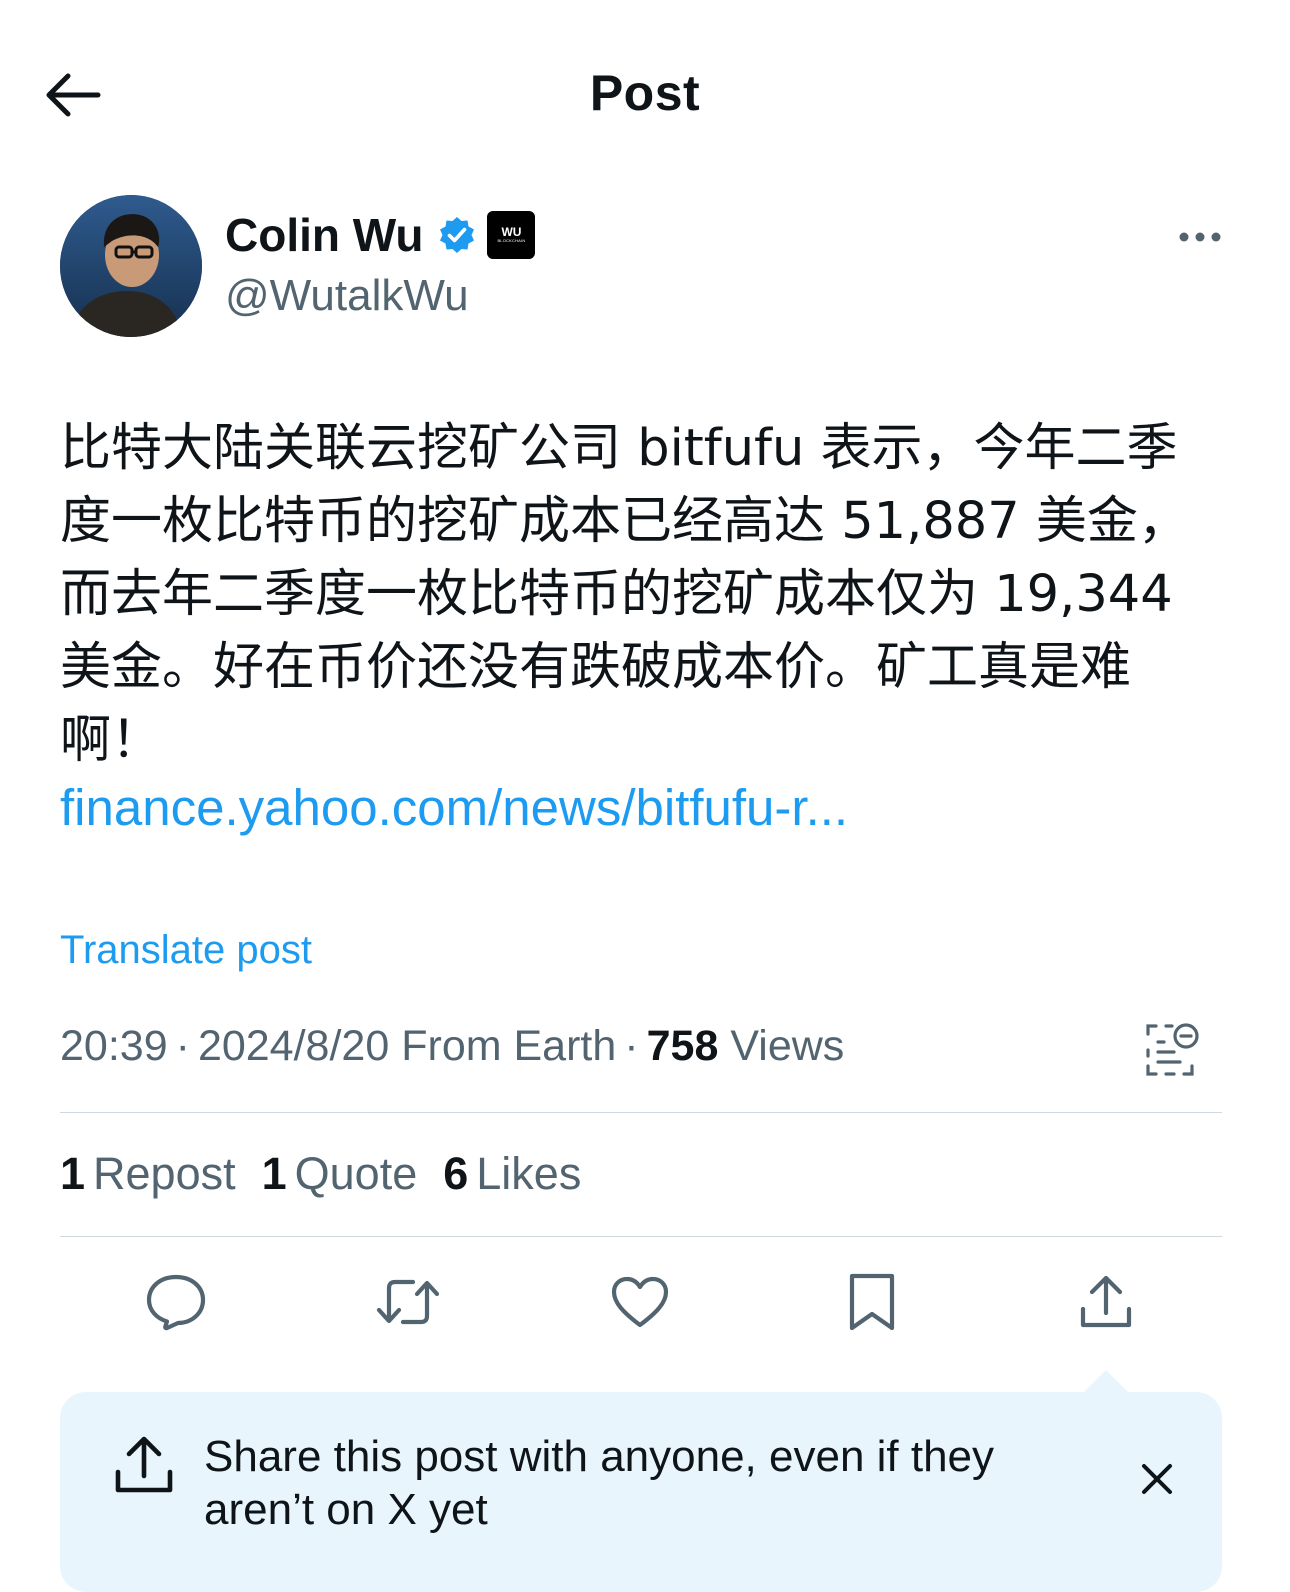 Image resolution: width=1290 pixels, height=1592 pixels. I want to click on reply-button, so click(176, 1302).